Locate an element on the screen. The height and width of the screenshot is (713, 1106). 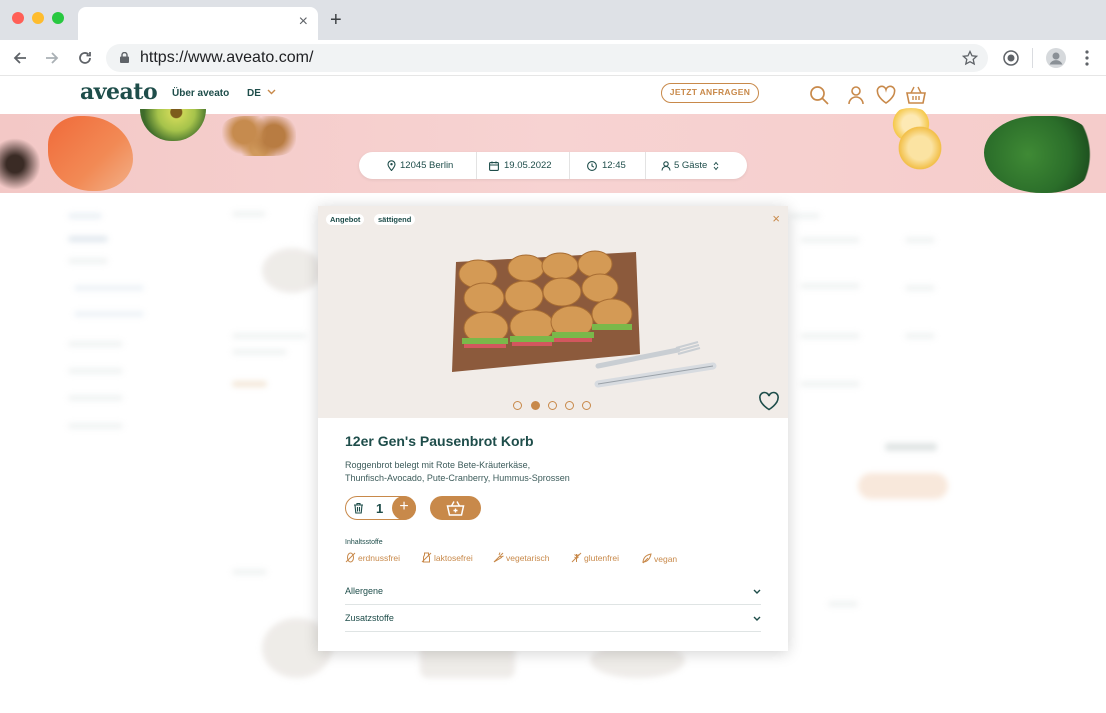
toolbar-divider is located at coordinates (1032, 58).